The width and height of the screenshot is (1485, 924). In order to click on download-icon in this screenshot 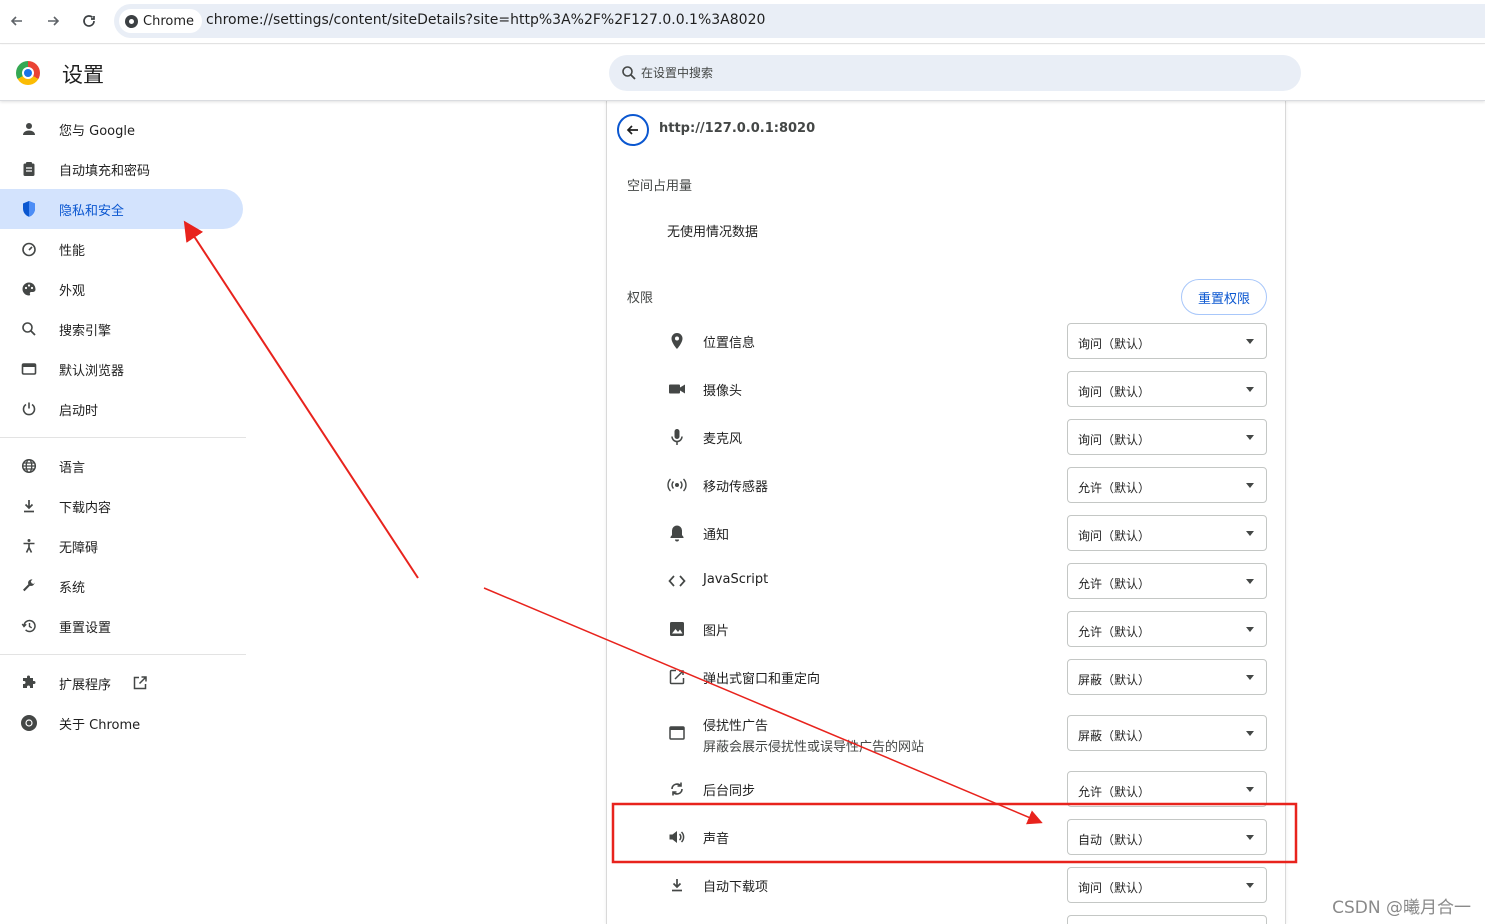, I will do `click(677, 885)`.